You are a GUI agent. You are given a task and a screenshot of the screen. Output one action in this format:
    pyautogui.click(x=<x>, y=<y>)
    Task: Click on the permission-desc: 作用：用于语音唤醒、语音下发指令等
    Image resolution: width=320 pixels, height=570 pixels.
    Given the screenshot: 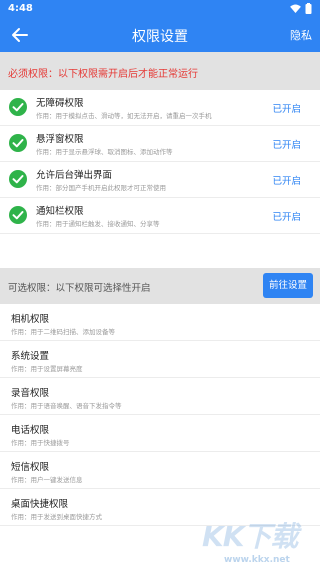 What is the action you would take?
    pyautogui.click(x=66, y=406)
    